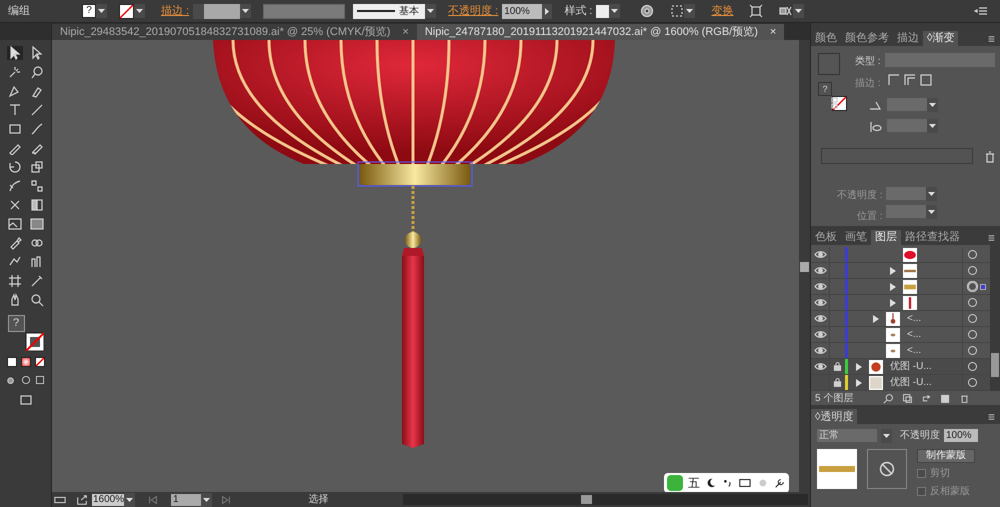 The image size is (1000, 507). What do you see at coordinates (15, 243) in the screenshot?
I see `eyedropper-tool-icon` at bounding box center [15, 243].